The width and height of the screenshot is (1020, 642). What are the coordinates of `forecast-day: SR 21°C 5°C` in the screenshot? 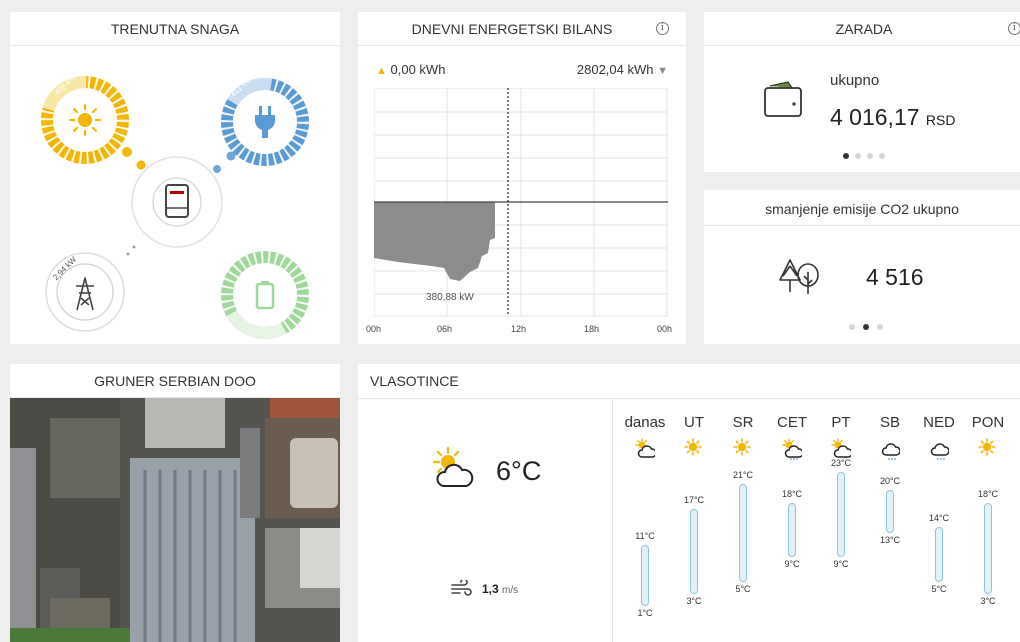 It's located at (743, 518).